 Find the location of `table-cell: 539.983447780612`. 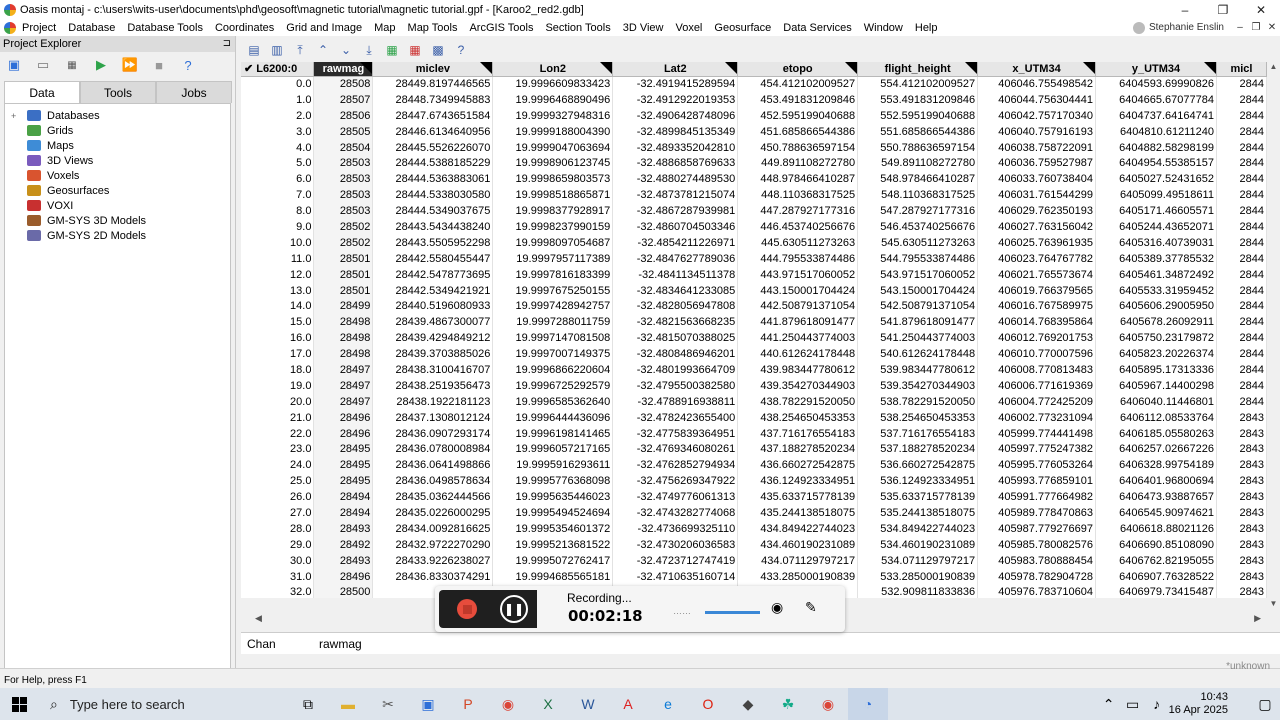

table-cell: 539.983447780612 is located at coordinates (918, 370).